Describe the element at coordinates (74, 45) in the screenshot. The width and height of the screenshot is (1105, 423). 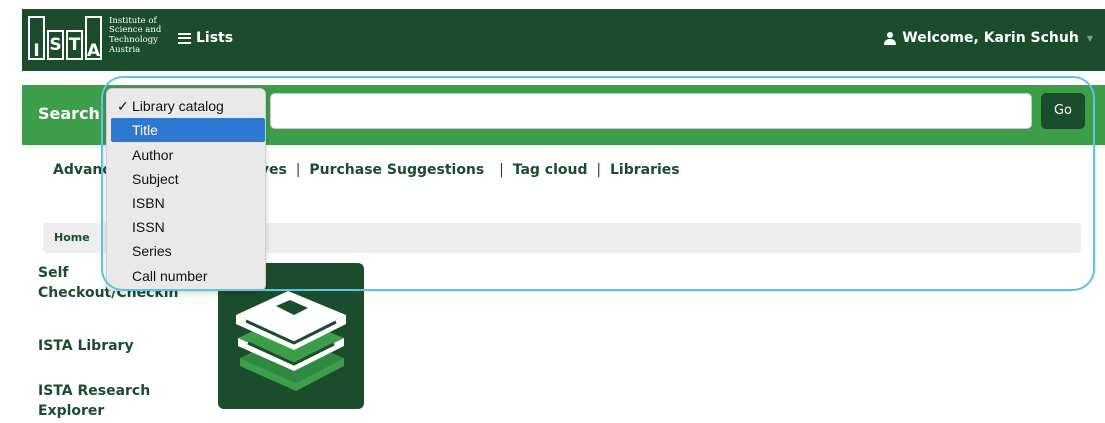
I see `logo-letter: T` at that location.